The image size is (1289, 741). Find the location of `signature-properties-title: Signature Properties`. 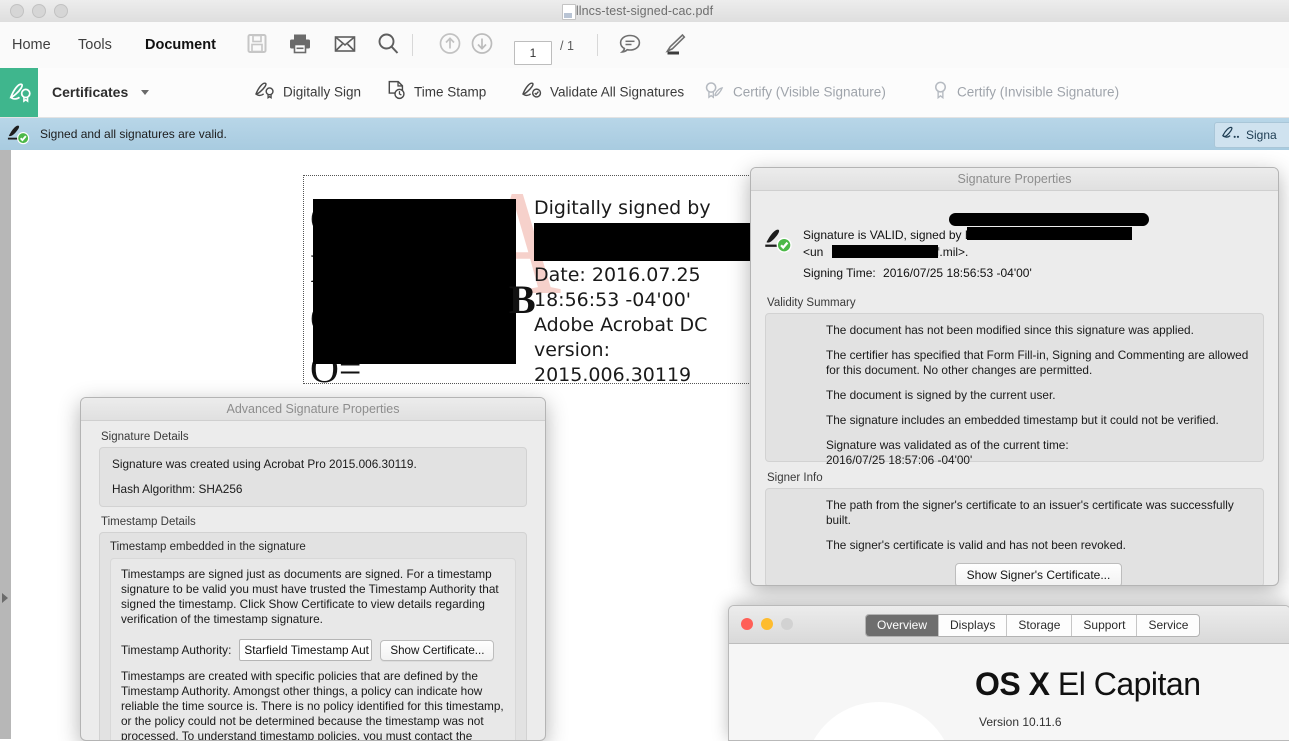

signature-properties-title: Signature Properties is located at coordinates (1014, 179).